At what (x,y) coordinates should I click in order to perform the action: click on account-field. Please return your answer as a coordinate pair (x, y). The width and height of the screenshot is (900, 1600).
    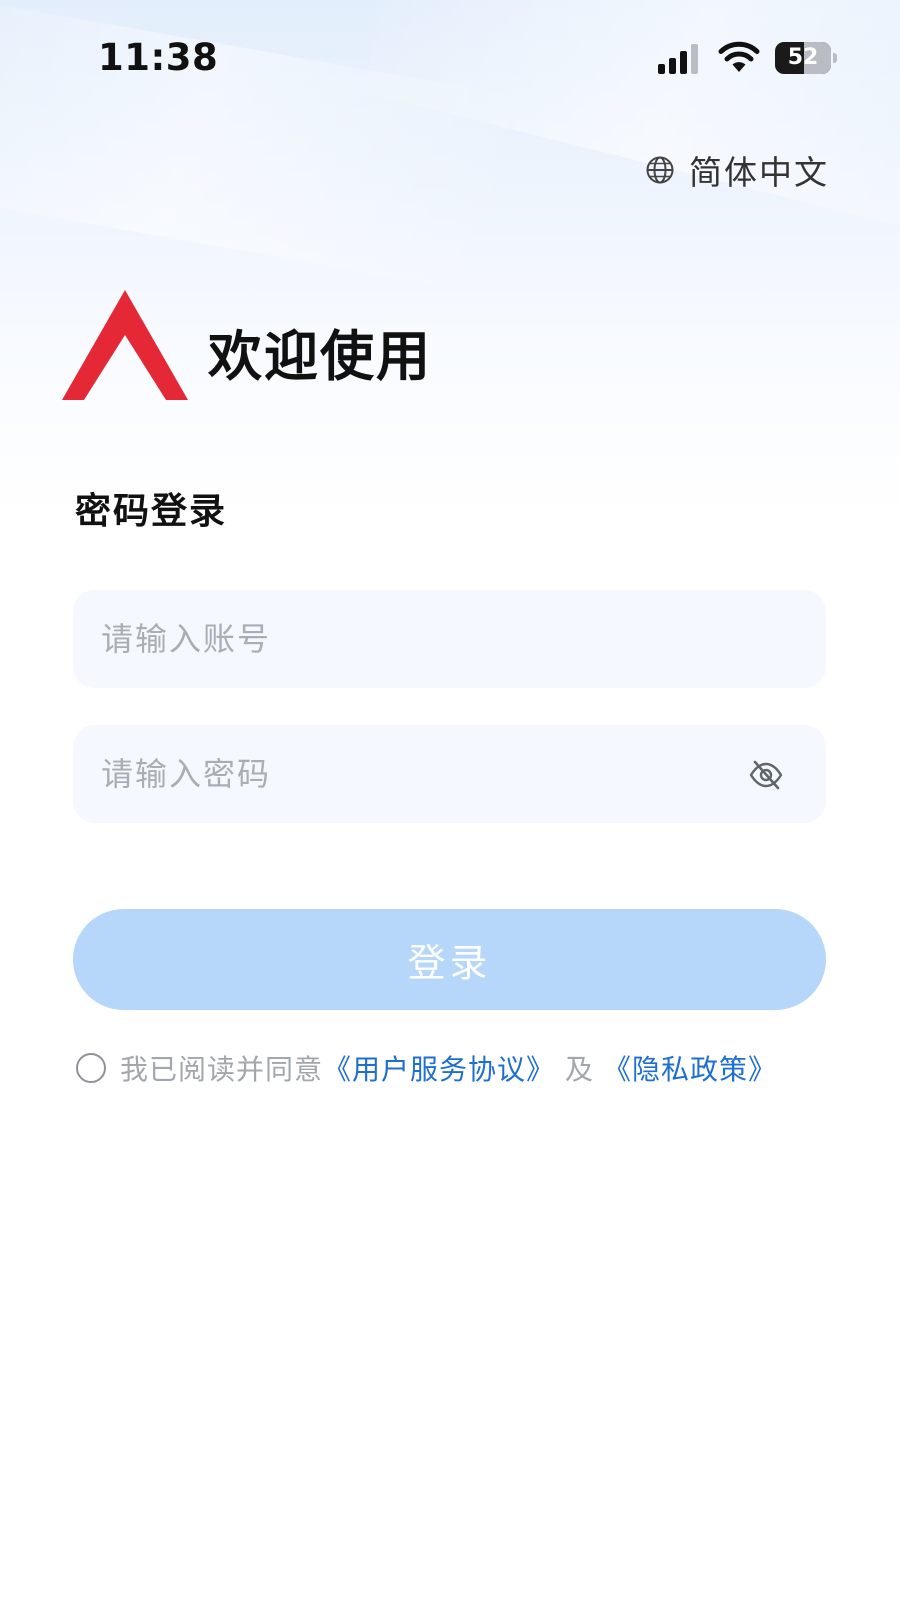
    Looking at the image, I should click on (449, 639).